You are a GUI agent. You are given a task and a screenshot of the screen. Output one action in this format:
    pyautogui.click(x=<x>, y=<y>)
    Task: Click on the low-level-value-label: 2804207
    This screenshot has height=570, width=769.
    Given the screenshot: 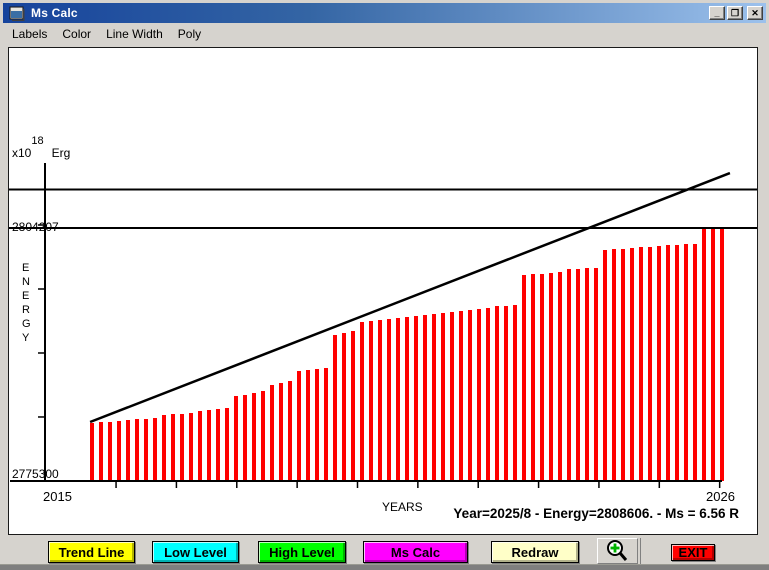 What is the action you would take?
    pyautogui.click(x=35, y=227)
    